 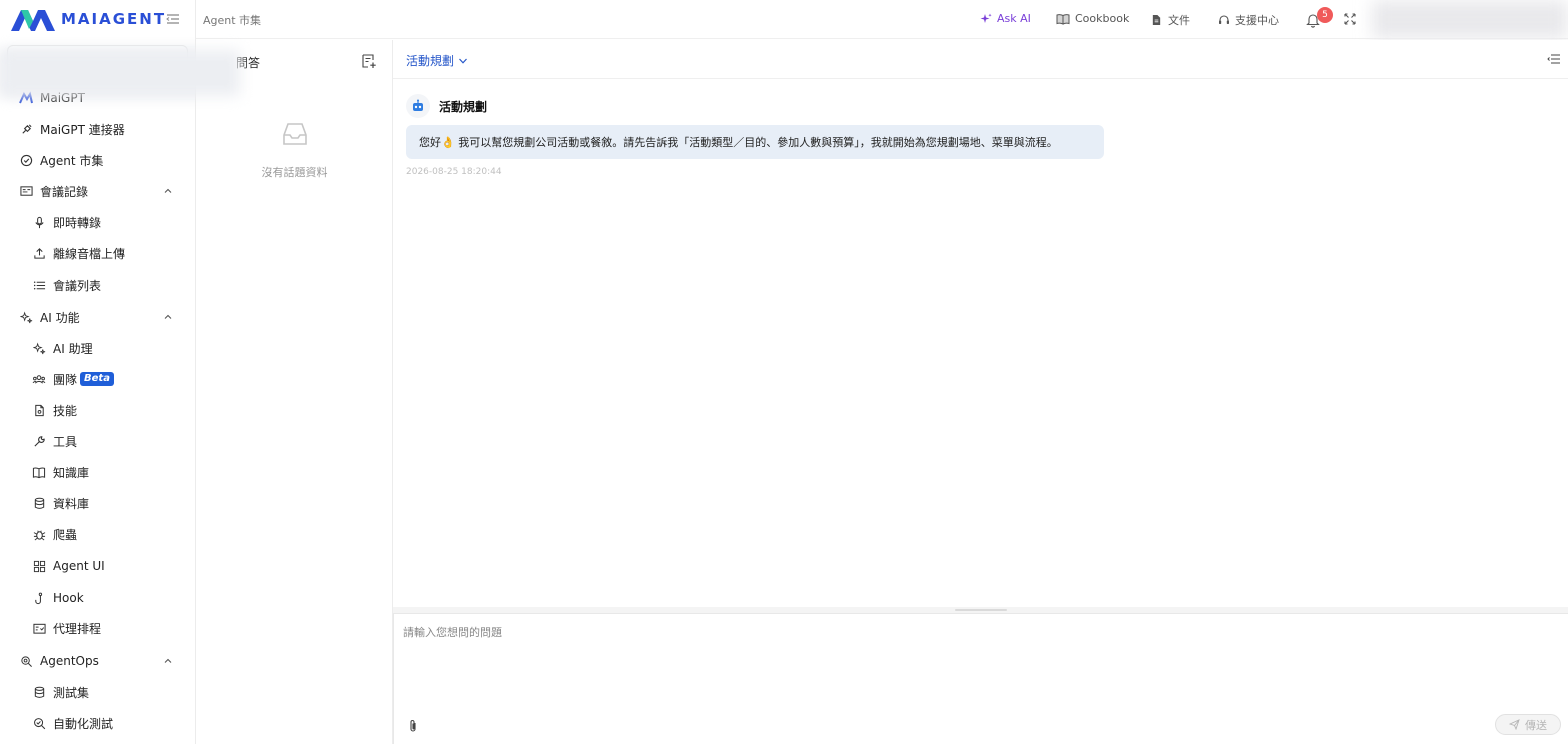 What do you see at coordinates (65, 441) in the screenshot?
I see `sidebar-item-label: 工具` at bounding box center [65, 441].